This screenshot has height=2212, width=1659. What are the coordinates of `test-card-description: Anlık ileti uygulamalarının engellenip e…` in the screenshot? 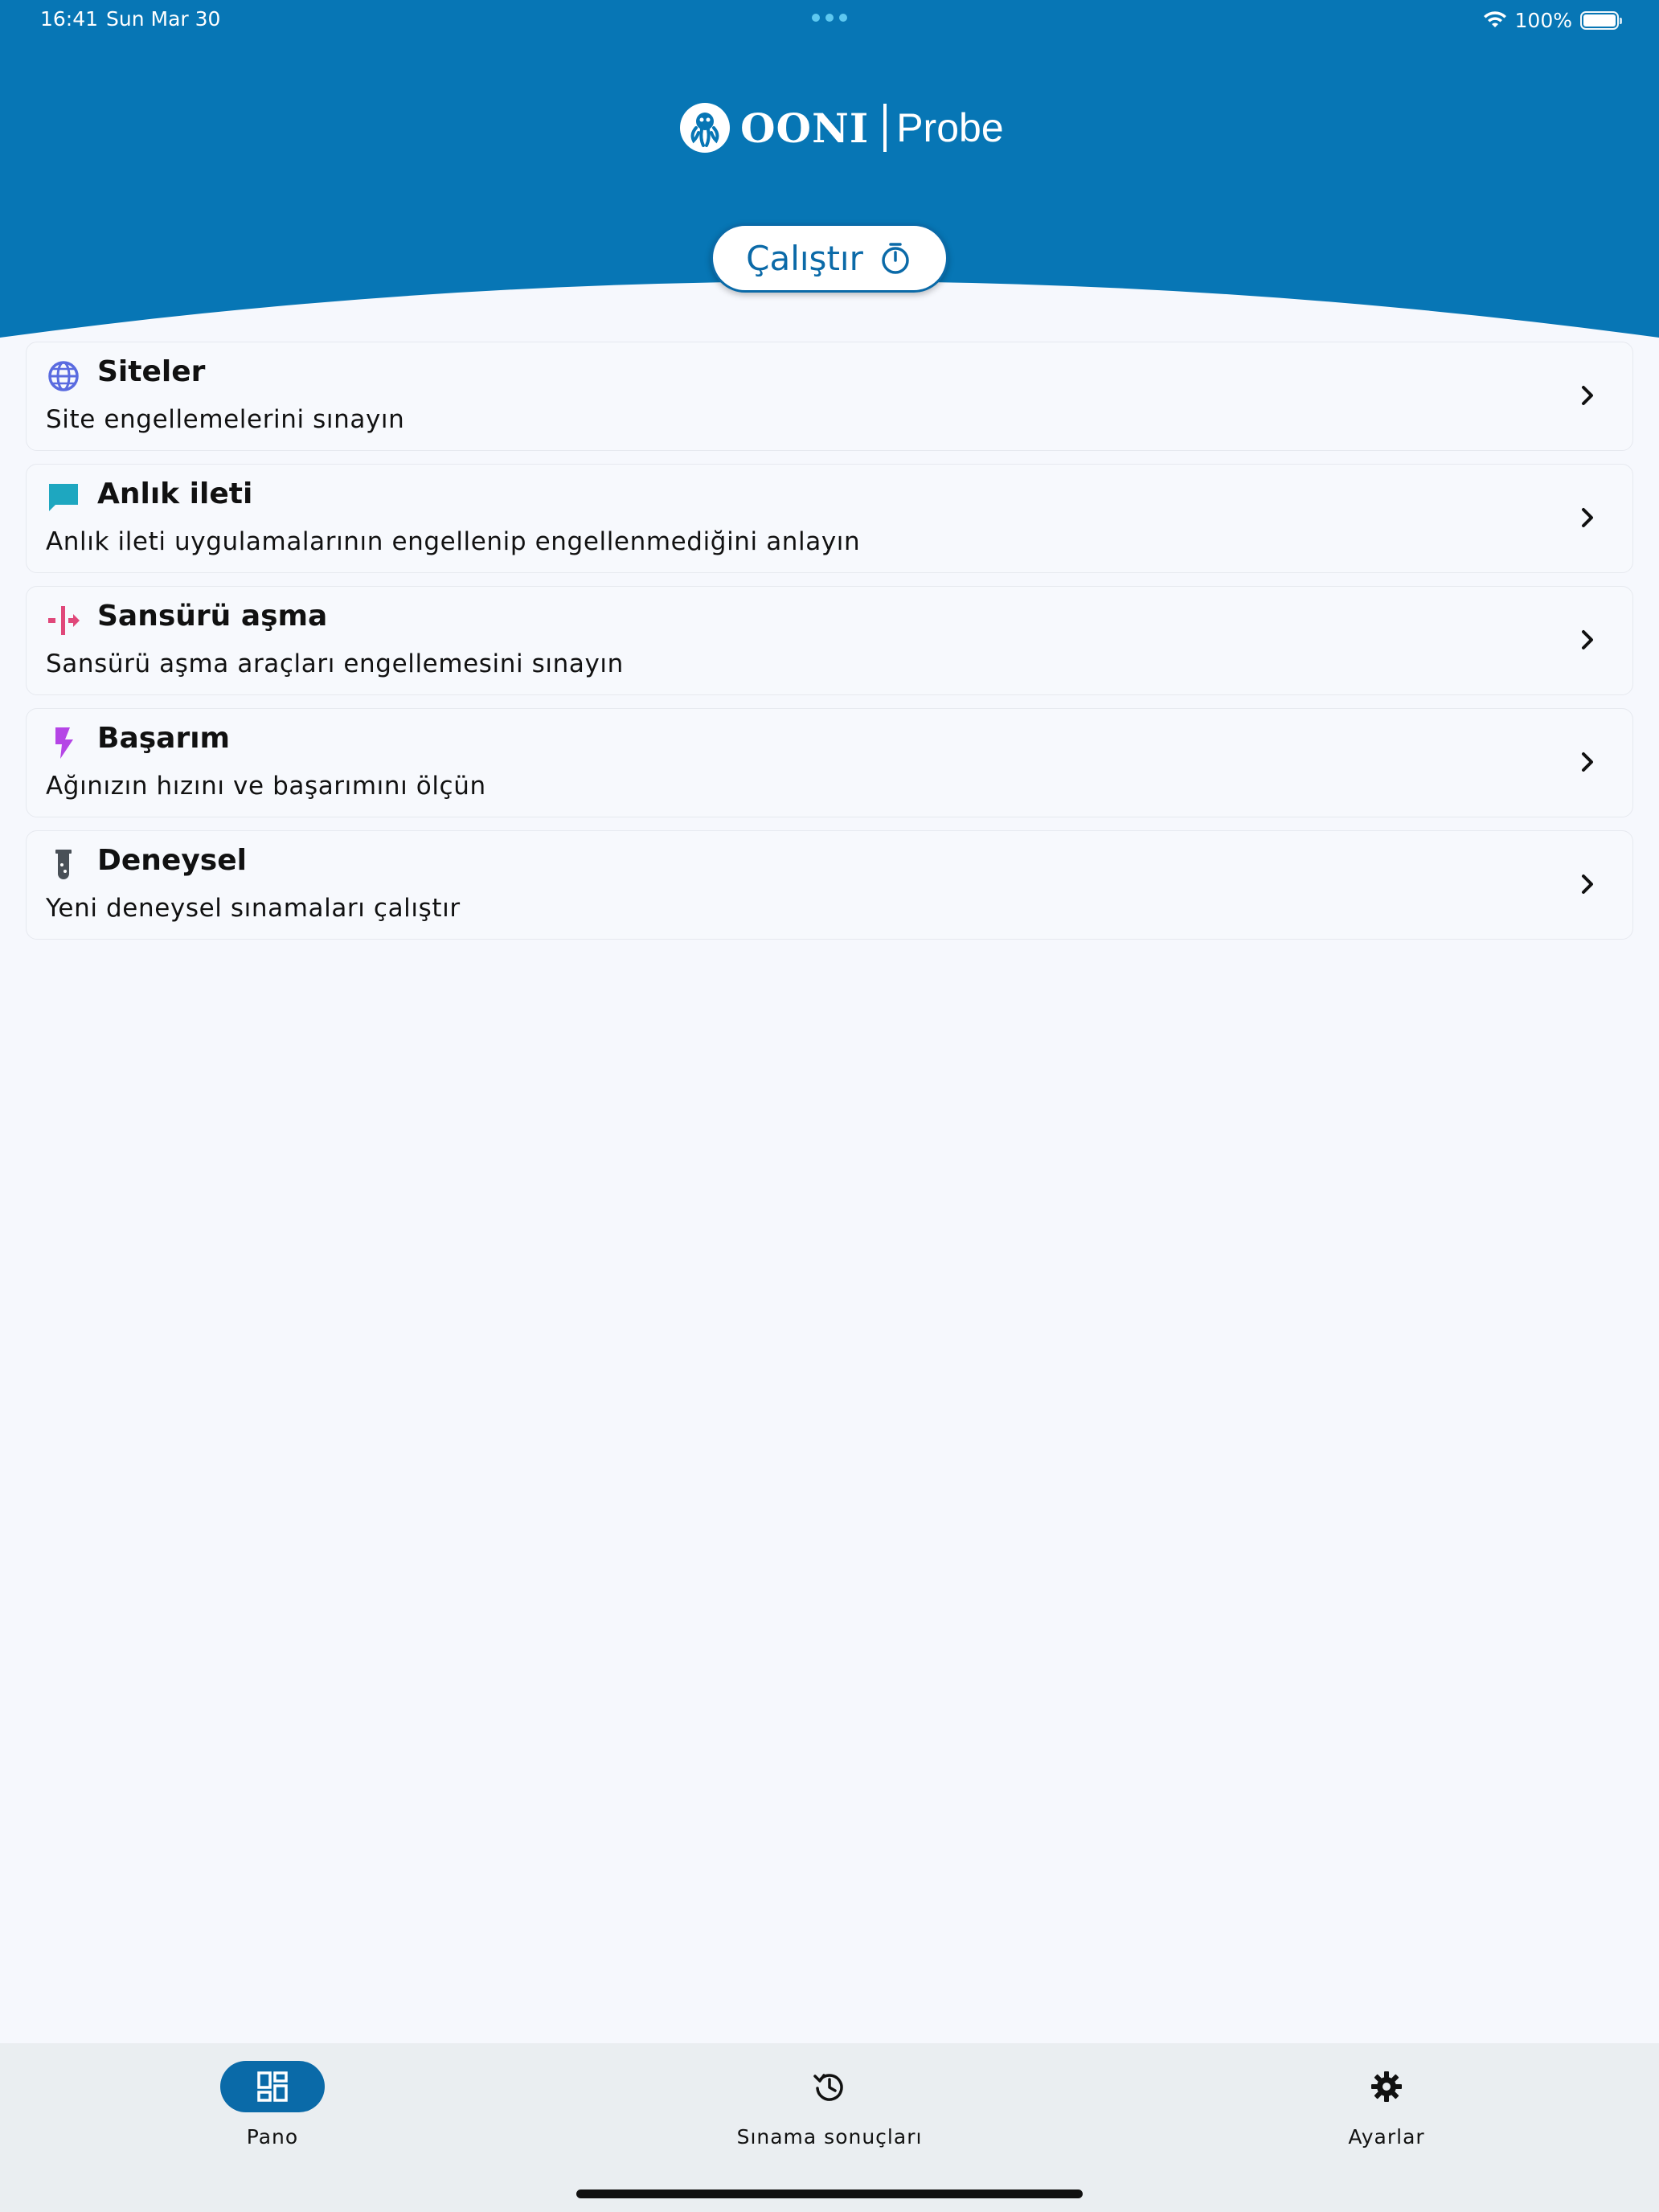 It's located at (453, 541).